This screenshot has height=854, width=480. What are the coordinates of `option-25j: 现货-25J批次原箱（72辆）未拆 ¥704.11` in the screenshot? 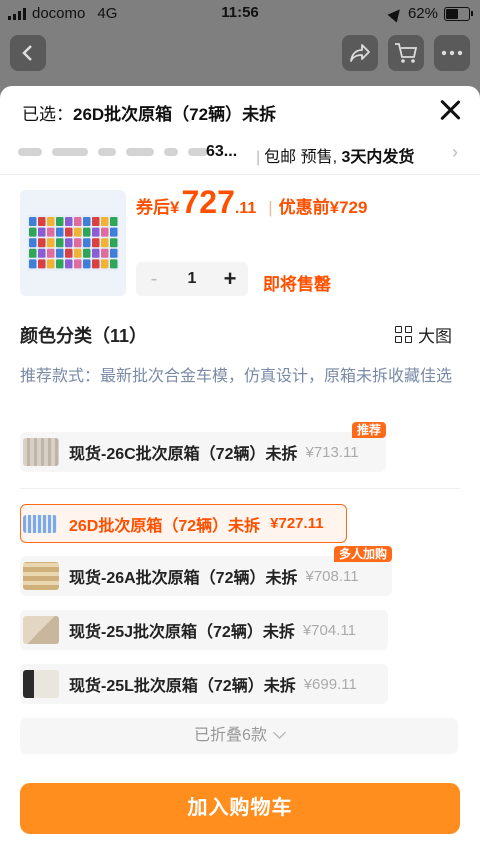 It's located at (204, 630).